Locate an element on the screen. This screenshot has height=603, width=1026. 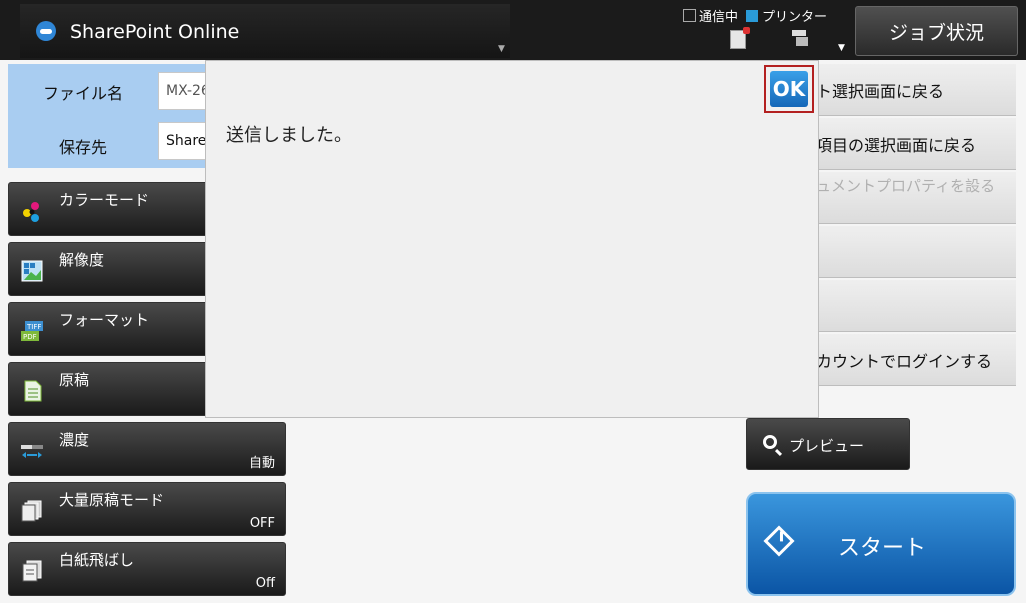
start-label: スタート is located at coordinates (882, 548).